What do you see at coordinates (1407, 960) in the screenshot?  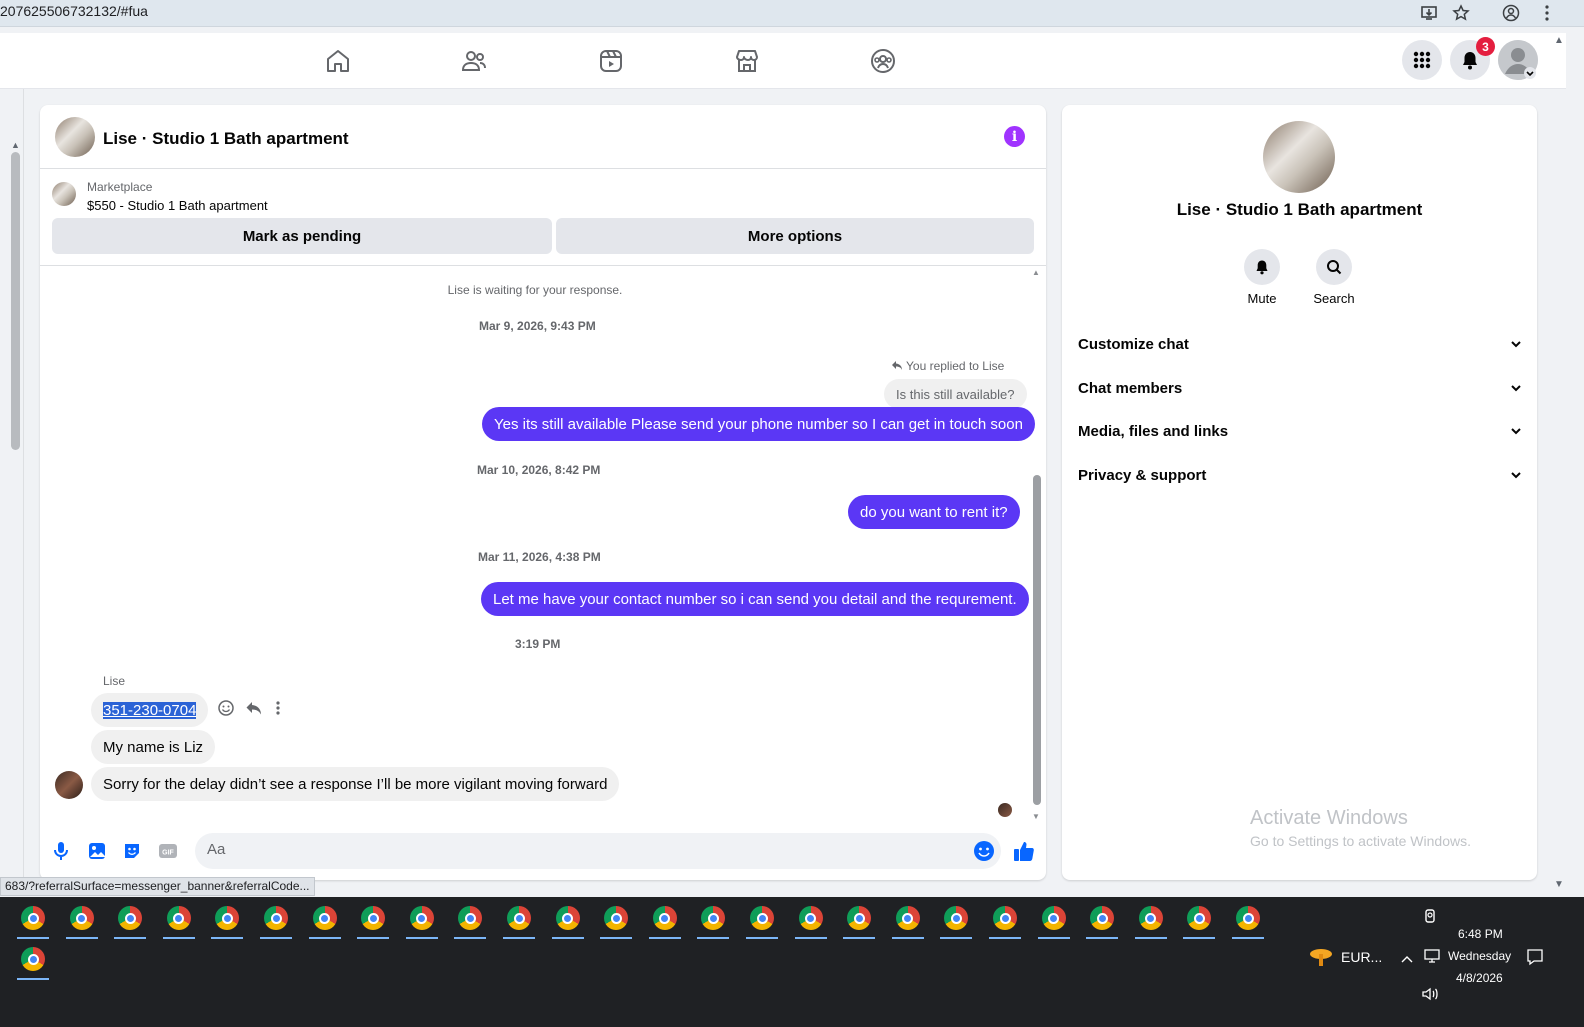 I see `tray-chevron-up-icon` at bounding box center [1407, 960].